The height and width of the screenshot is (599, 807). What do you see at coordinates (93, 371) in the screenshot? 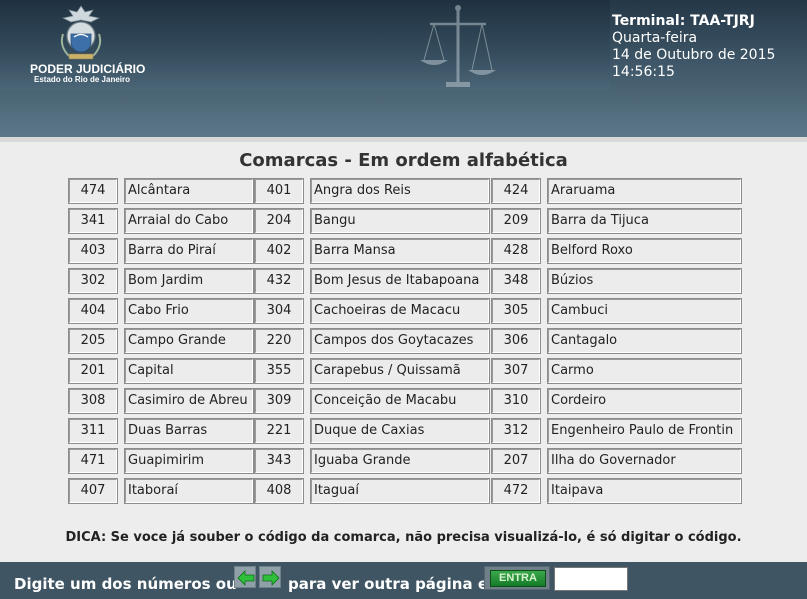
I see `comarca-code-button: 201` at bounding box center [93, 371].